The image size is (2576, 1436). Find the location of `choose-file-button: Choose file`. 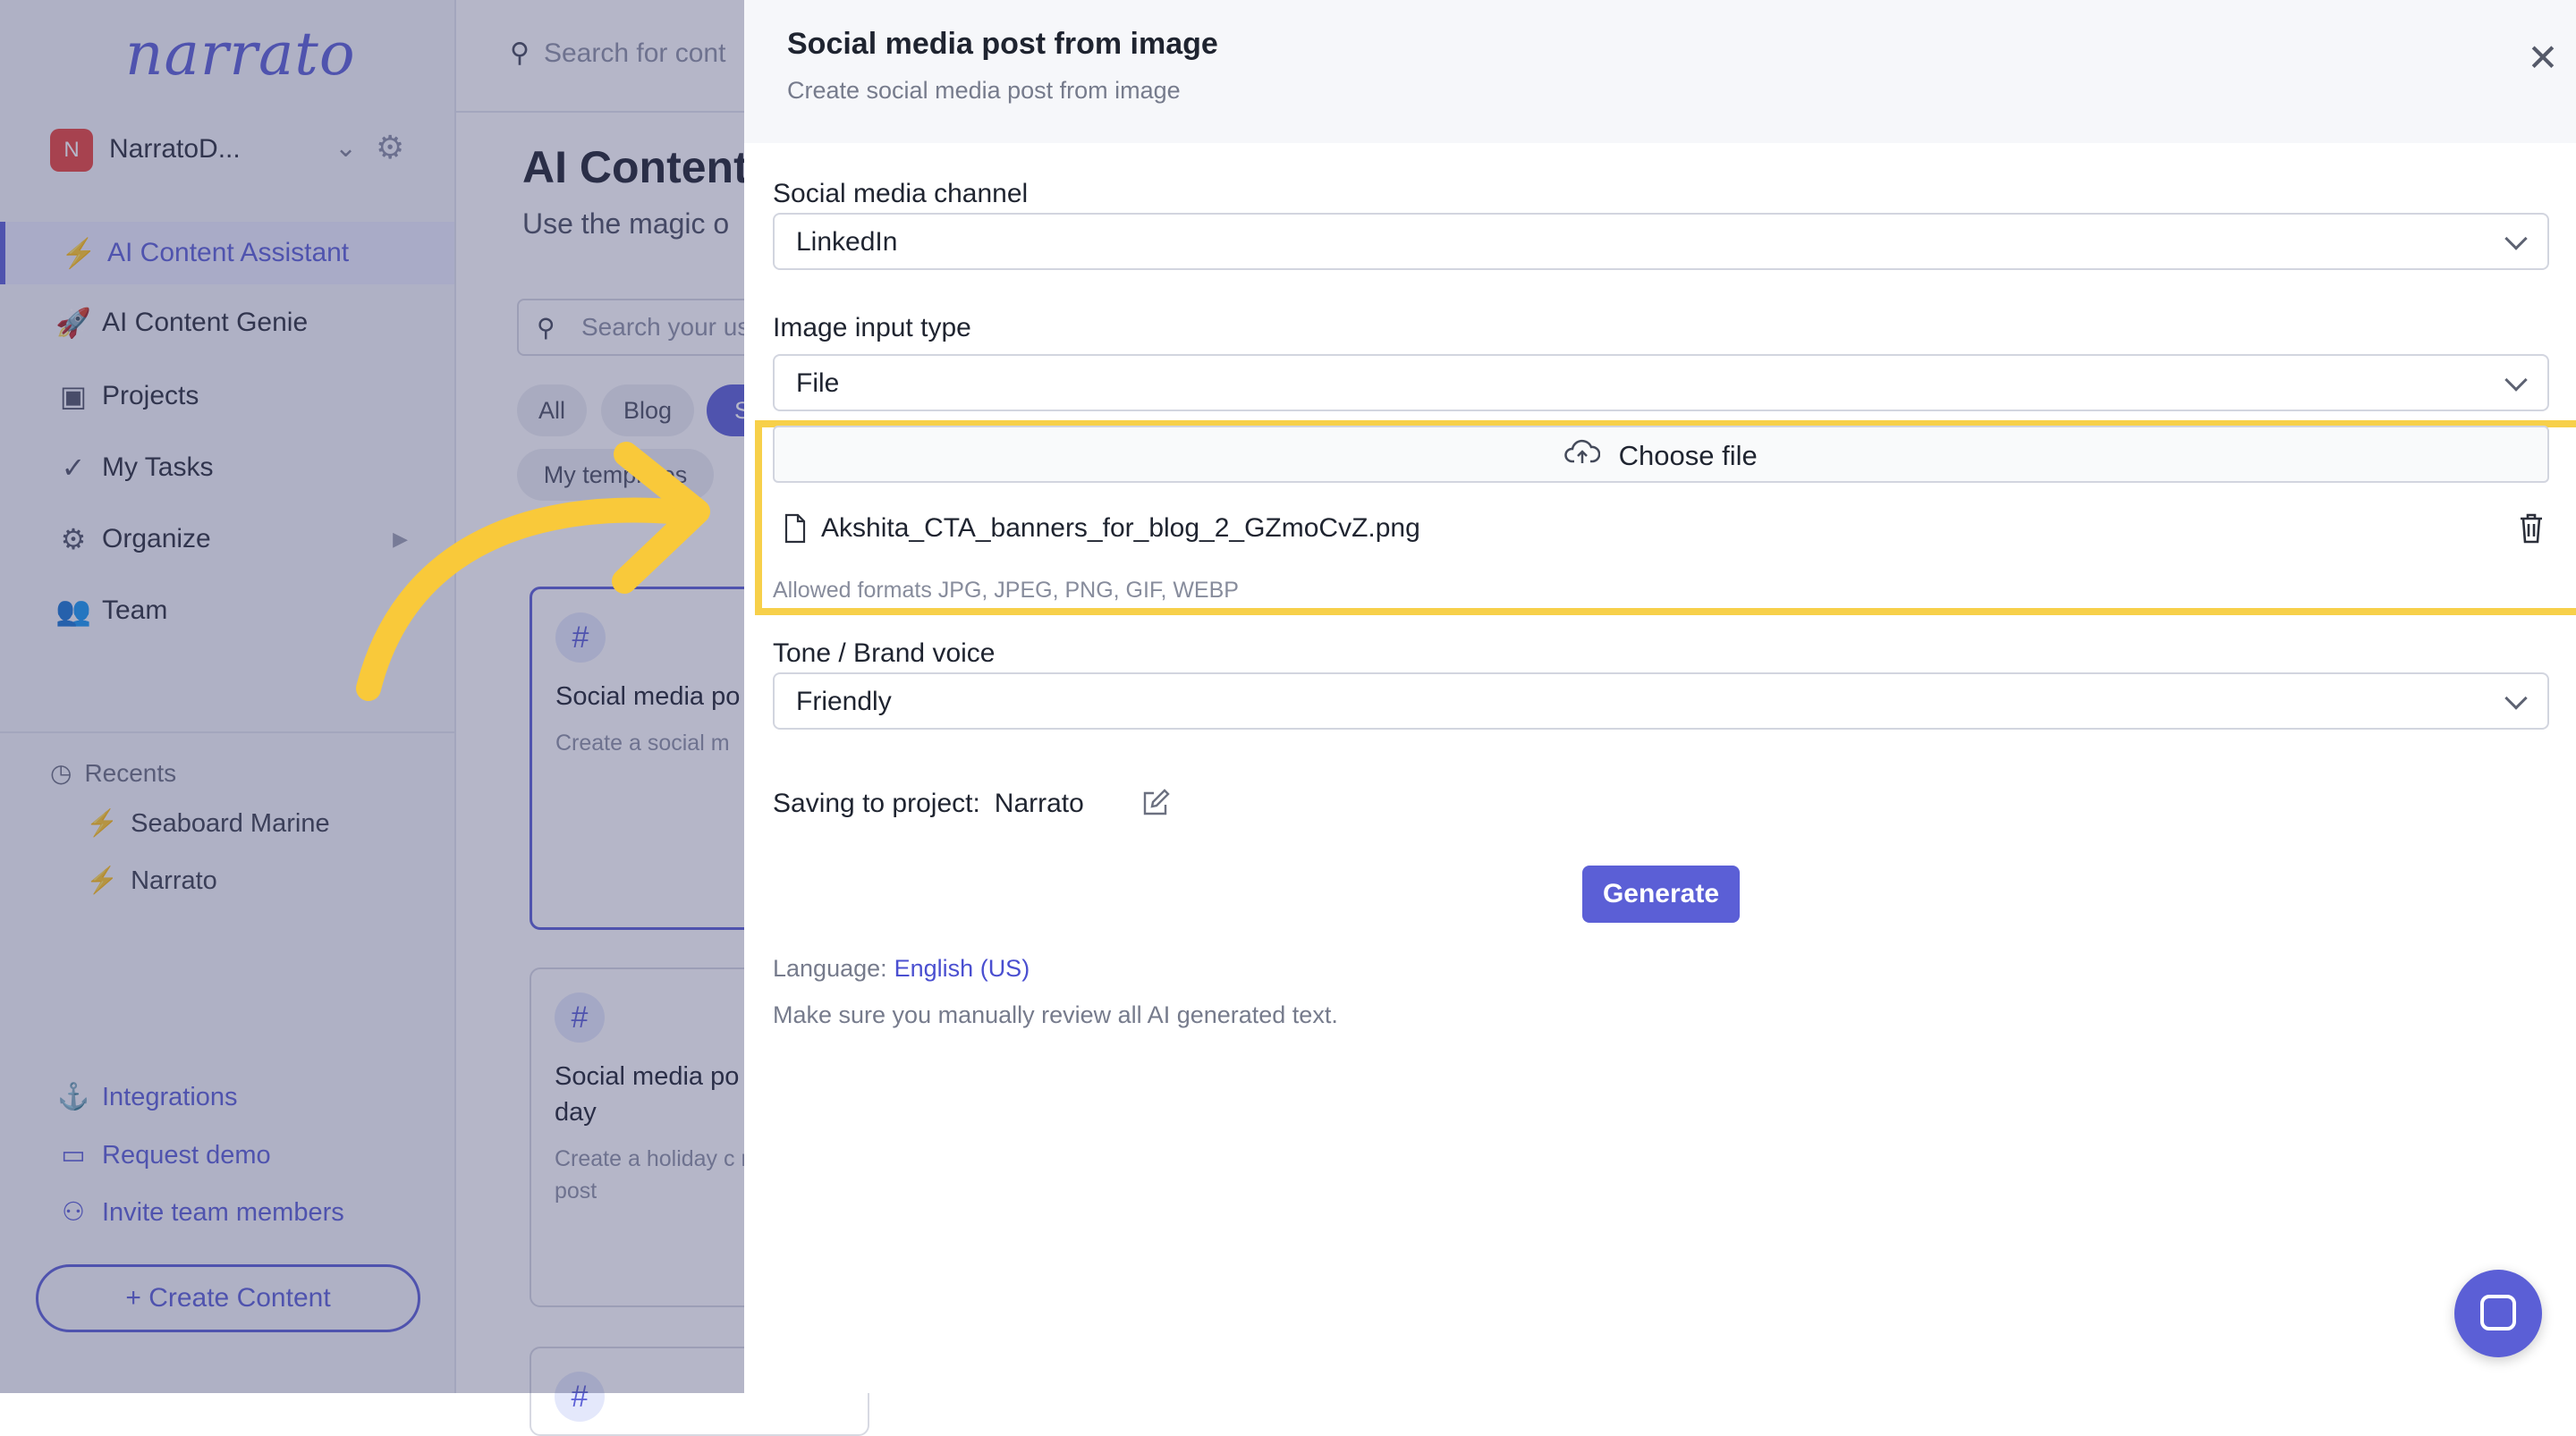

choose-file-button: Choose file is located at coordinates (1661, 454).